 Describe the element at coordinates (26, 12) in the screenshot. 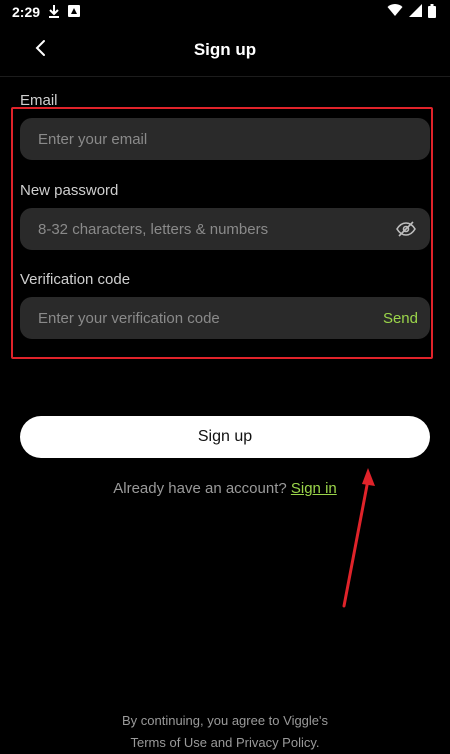

I see `status-time: 2:29` at that location.